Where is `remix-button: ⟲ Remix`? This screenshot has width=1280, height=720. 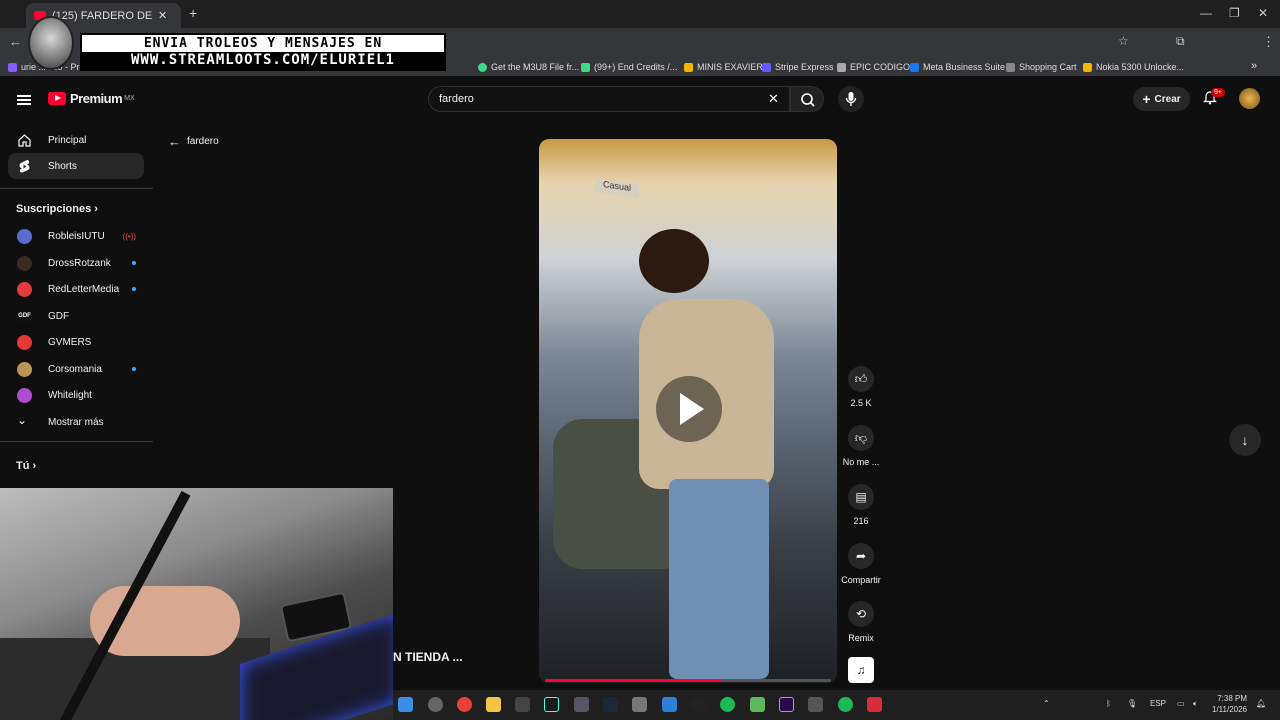
remix-button: ⟲ Remix is located at coordinates (861, 622).